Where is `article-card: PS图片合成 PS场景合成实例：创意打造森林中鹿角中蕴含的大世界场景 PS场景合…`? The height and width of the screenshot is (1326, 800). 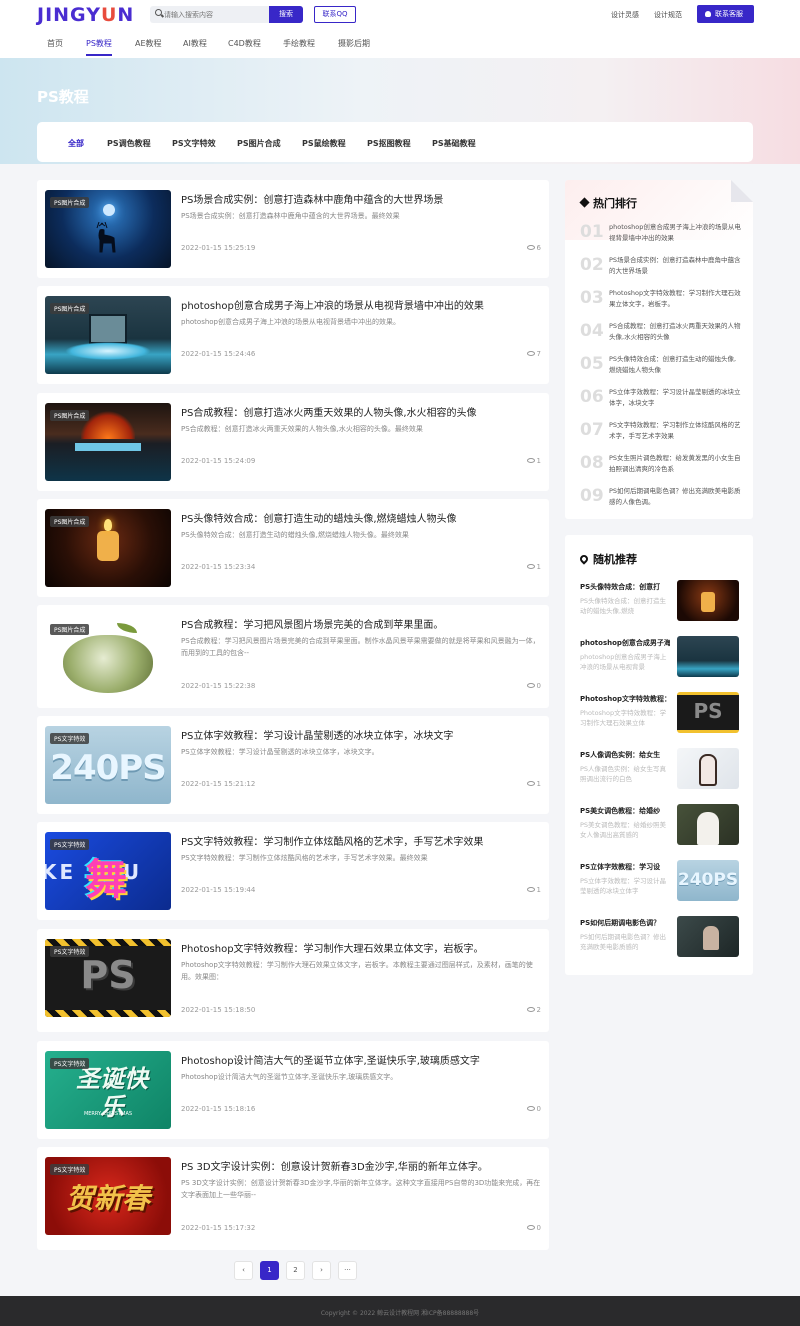 article-card: PS图片合成 PS场景合成实例：创意打造森林中鹿角中蕴含的大世界场景 PS场景合… is located at coordinates (293, 229).